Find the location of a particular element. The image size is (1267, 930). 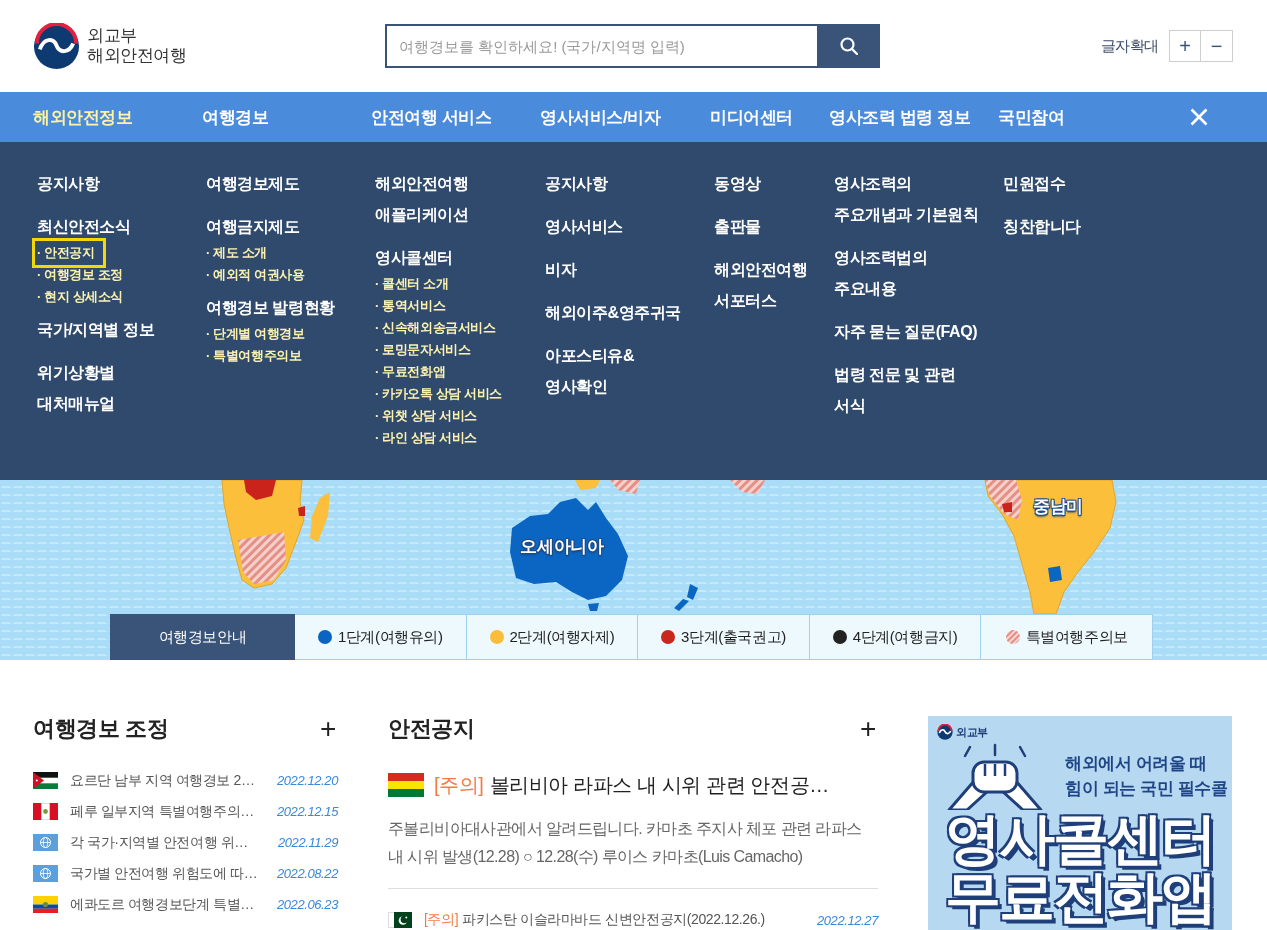

bolivia-flag-icon is located at coordinates (406, 785).